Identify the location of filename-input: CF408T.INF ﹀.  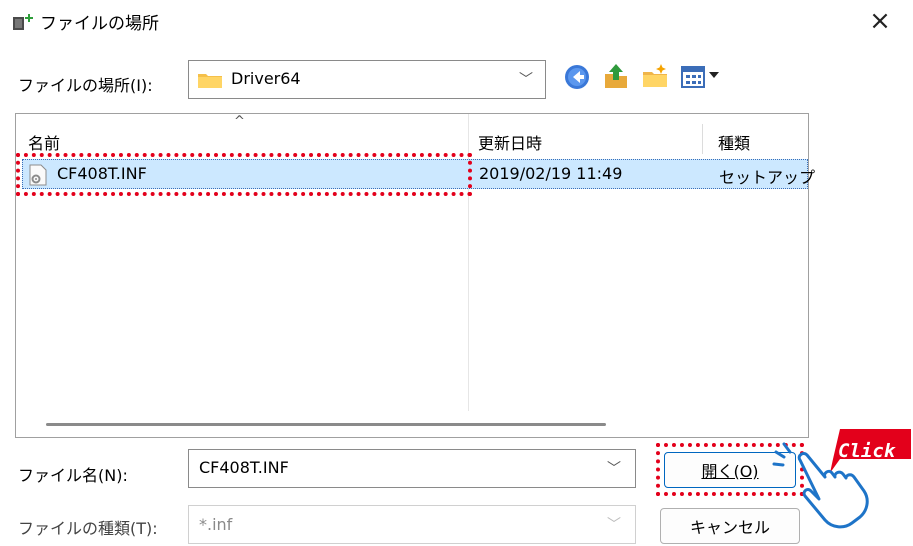
(412, 468).